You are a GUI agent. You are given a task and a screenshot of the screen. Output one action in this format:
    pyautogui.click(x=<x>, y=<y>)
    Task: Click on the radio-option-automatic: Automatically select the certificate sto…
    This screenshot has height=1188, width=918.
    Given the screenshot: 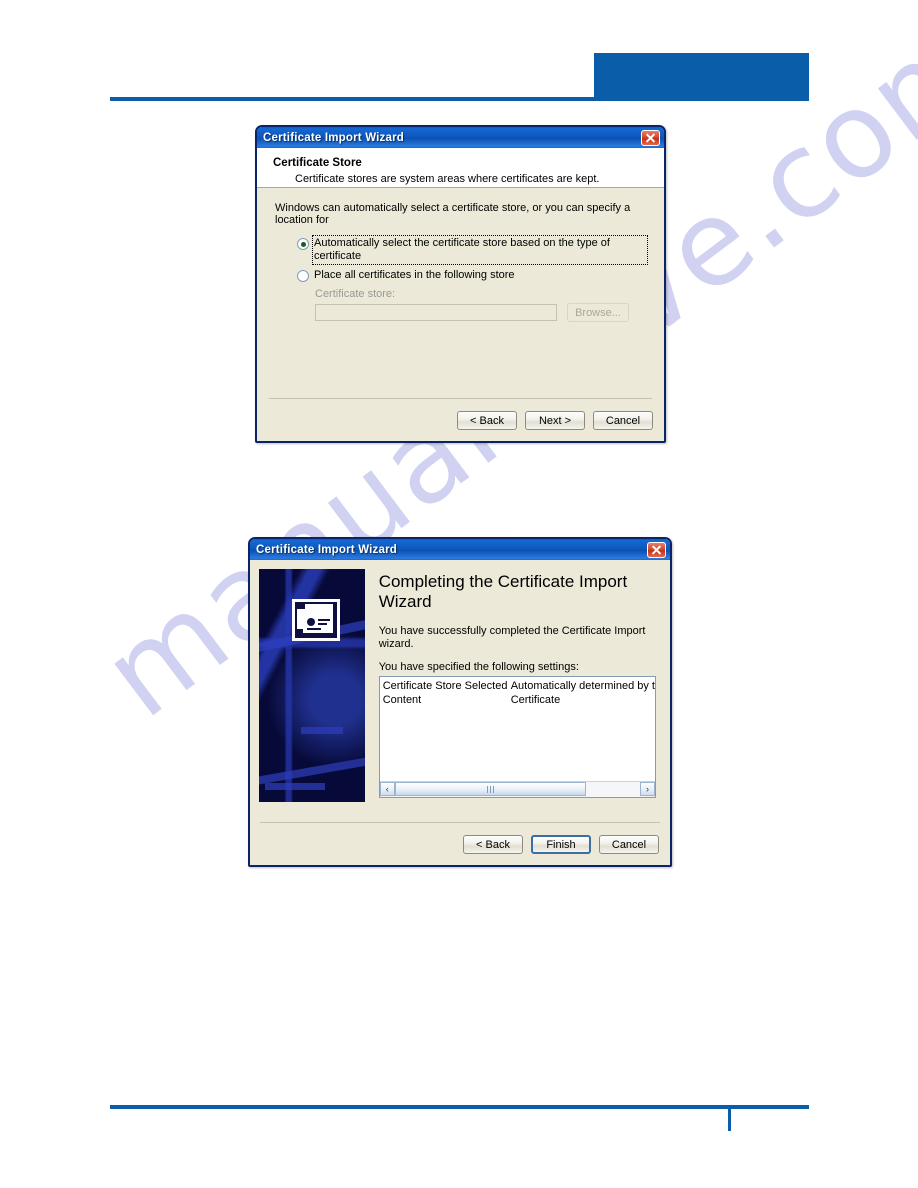 What is the action you would take?
    pyautogui.click(x=472, y=250)
    